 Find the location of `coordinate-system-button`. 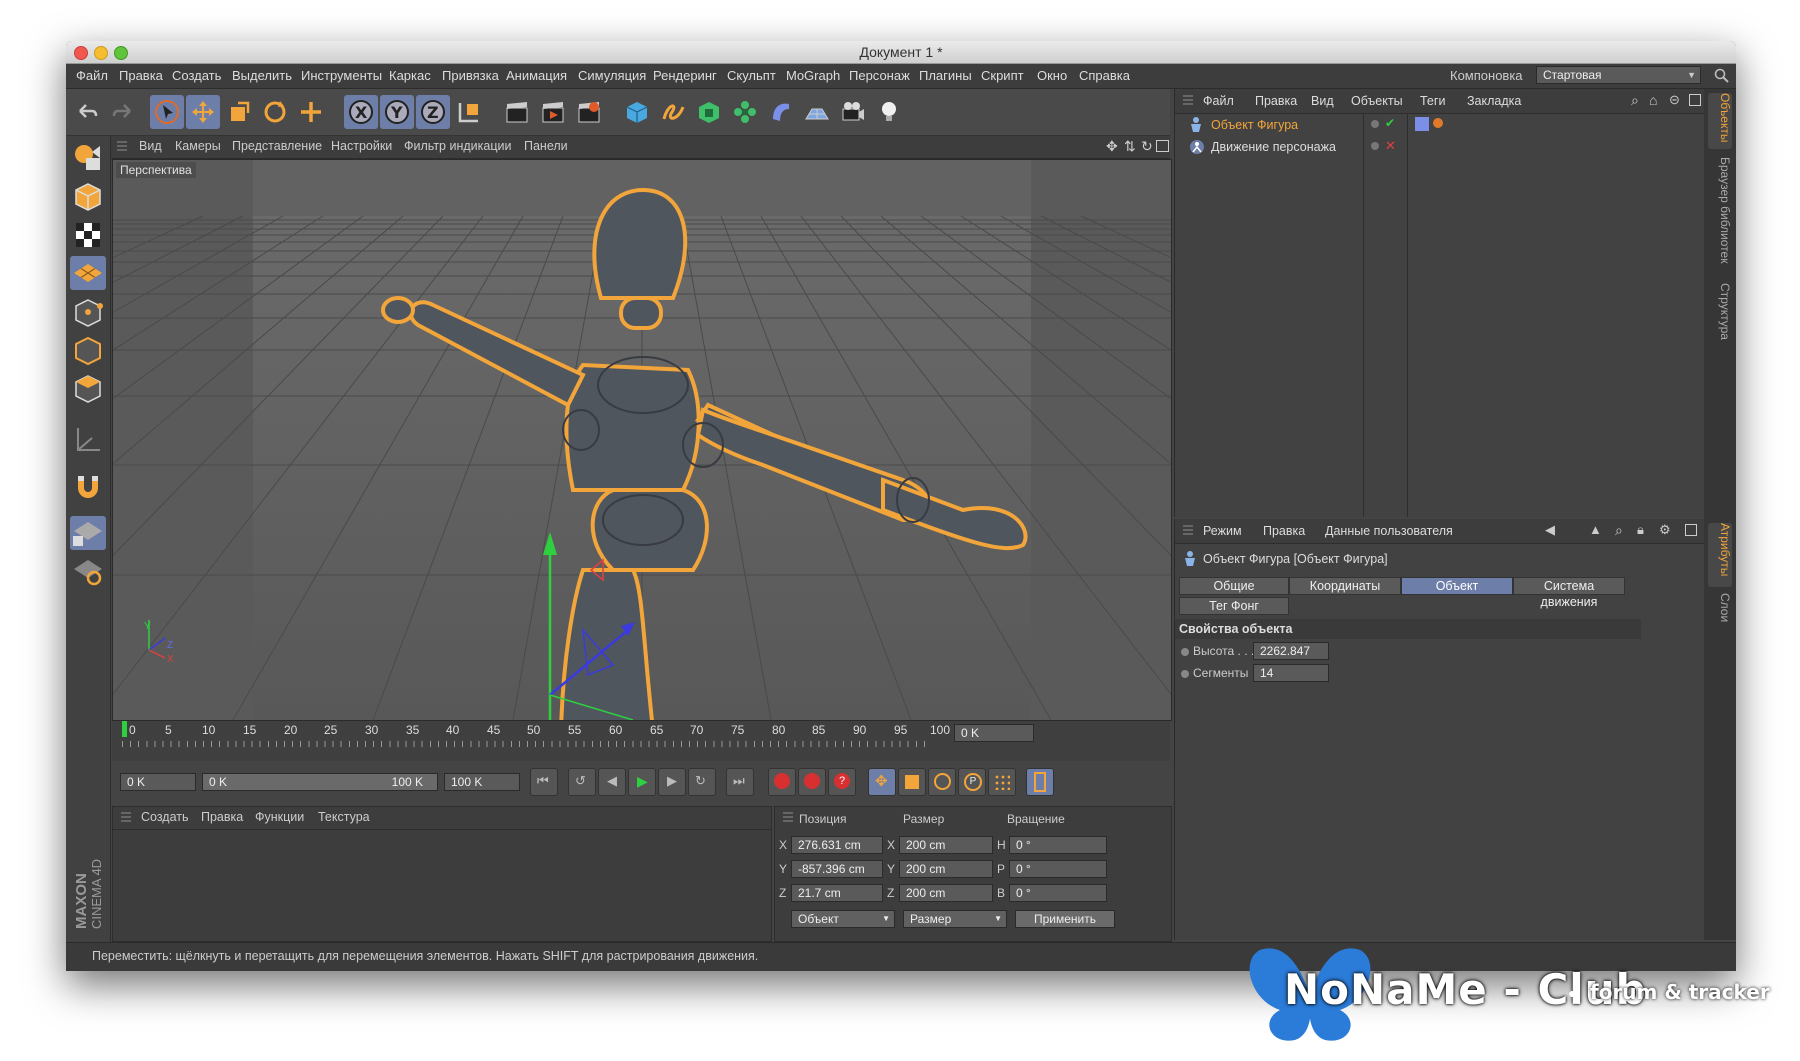

coordinate-system-button is located at coordinates (469, 112).